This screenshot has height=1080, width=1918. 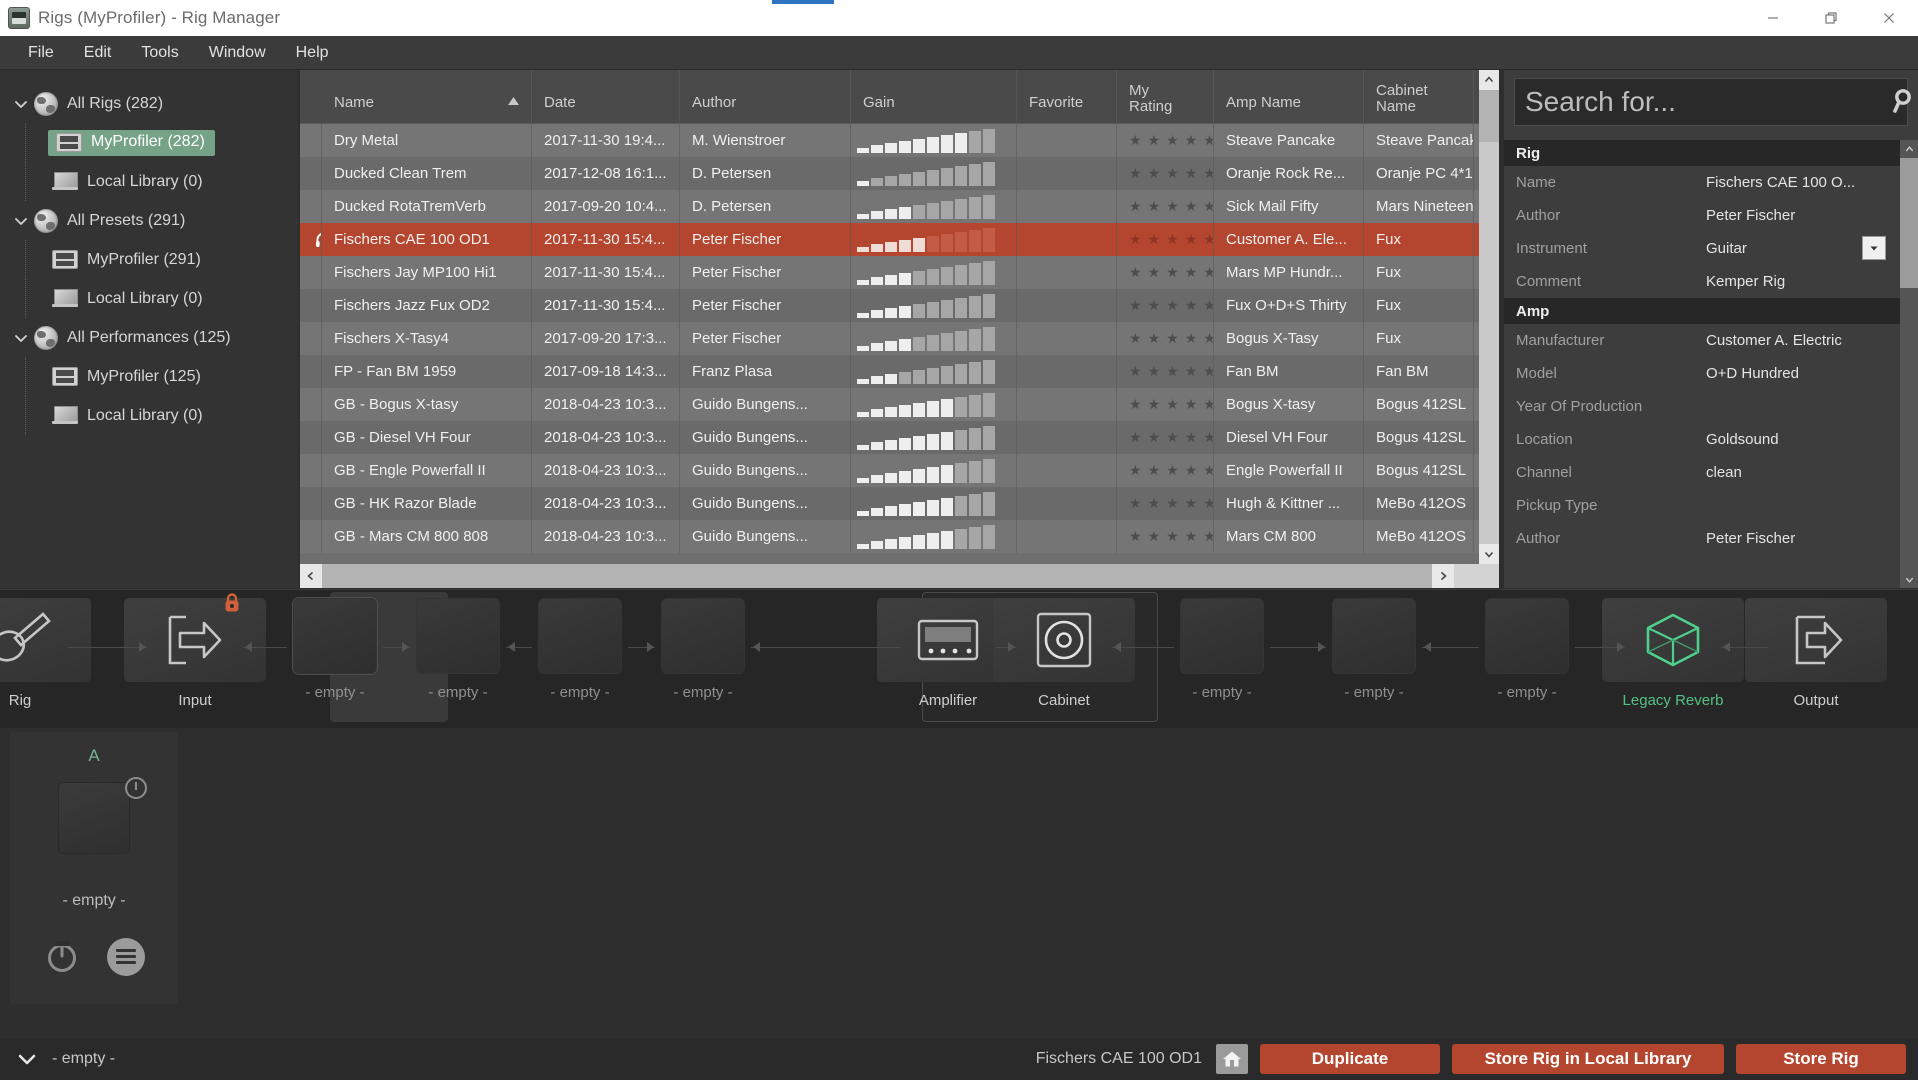 I want to click on reverb-cube-icon, so click(x=1673, y=640).